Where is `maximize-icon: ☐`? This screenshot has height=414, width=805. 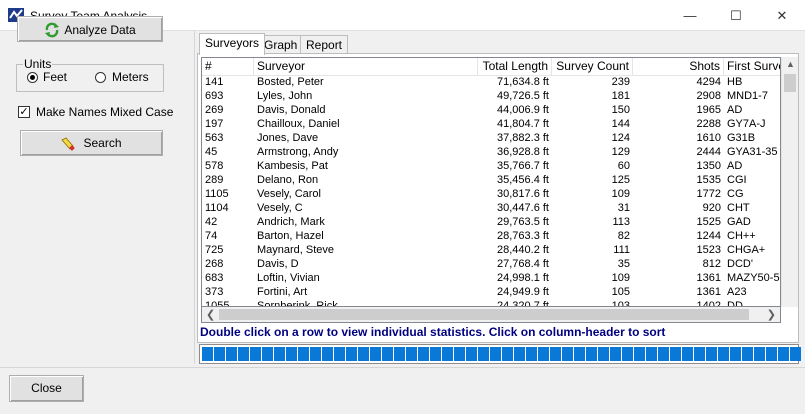 maximize-icon: ☐ is located at coordinates (736, 15).